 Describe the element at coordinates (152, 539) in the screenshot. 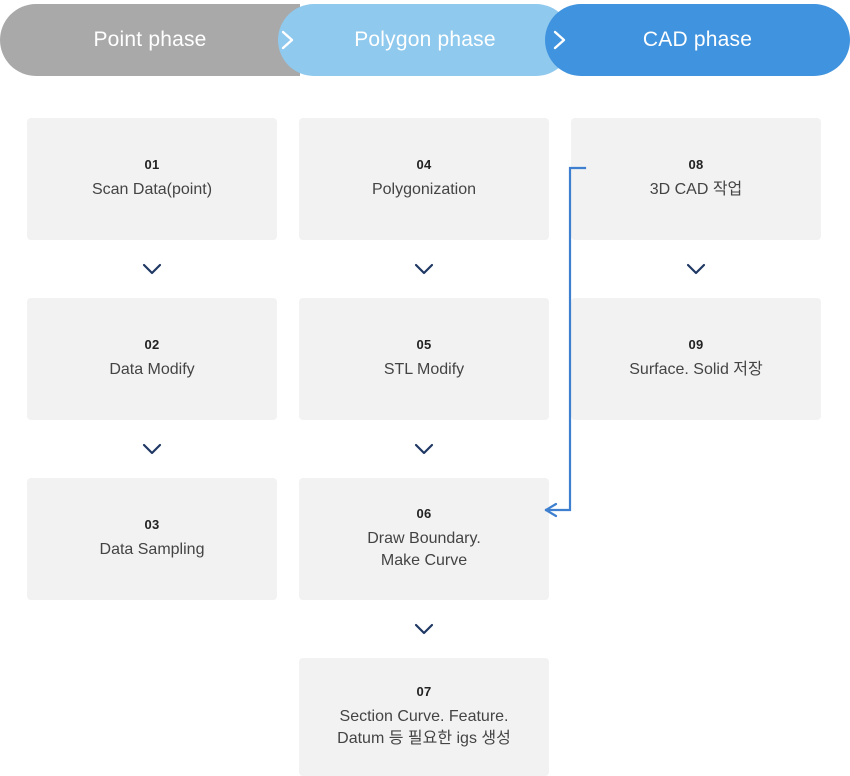

I see `step-box-03: 03 Data Sampling` at that location.